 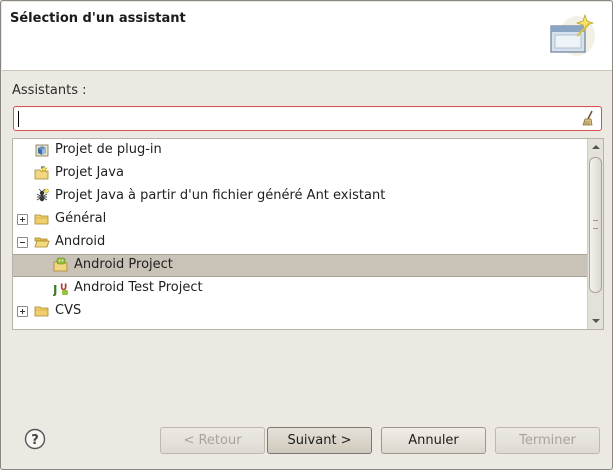 What do you see at coordinates (89, 172) in the screenshot?
I see `tree-item-label: Projet Java` at bounding box center [89, 172].